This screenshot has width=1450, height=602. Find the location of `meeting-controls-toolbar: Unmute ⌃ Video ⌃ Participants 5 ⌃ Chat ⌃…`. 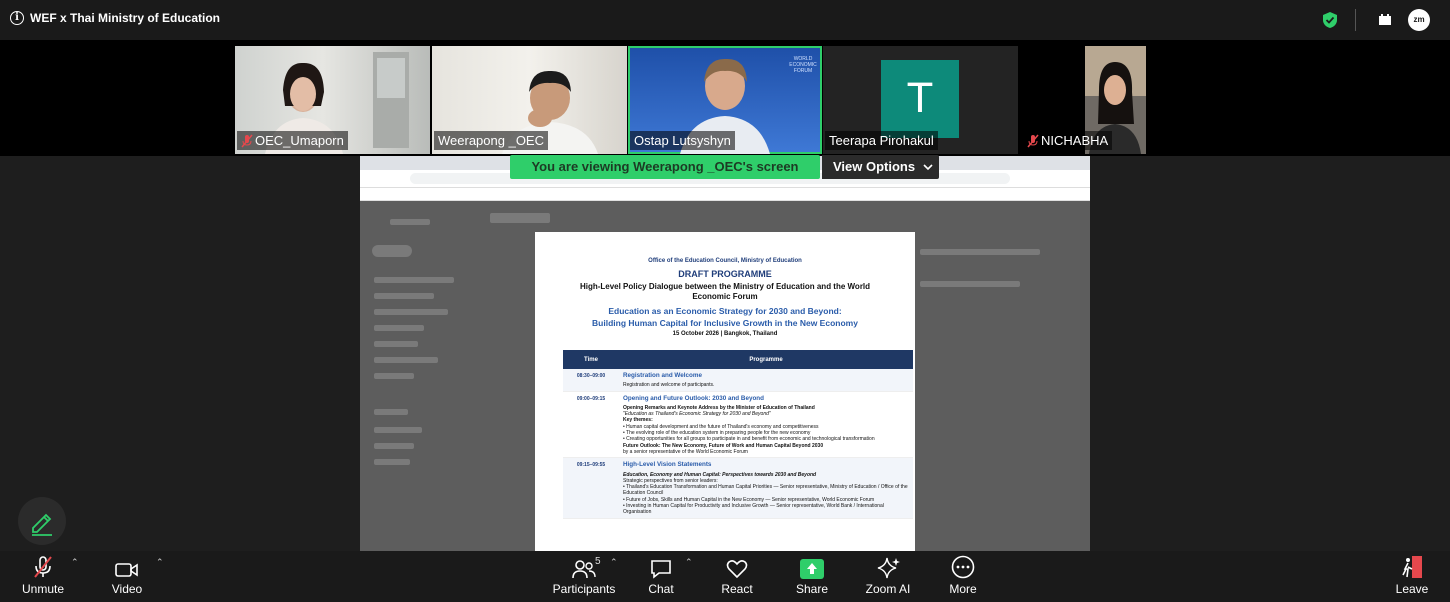

meeting-controls-toolbar: Unmute ⌃ Video ⌃ Participants 5 ⌃ Chat ⌃… is located at coordinates (725, 576).